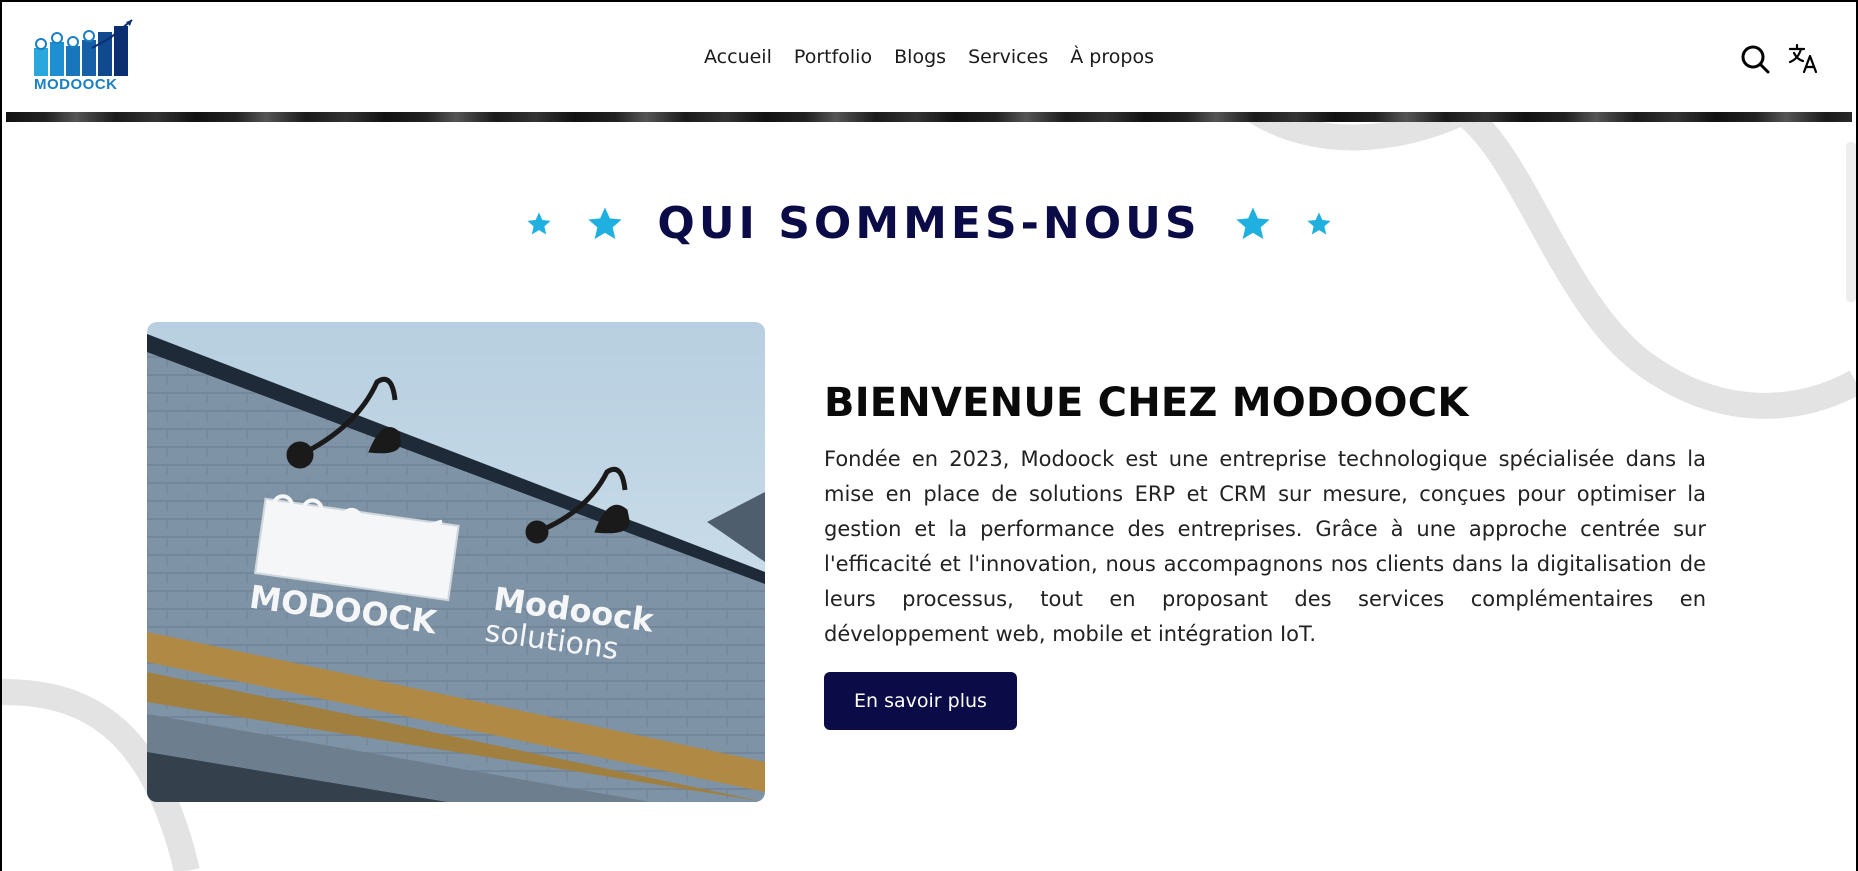  Describe the element at coordinates (1755, 59) in the screenshot. I see `search-icon` at that location.